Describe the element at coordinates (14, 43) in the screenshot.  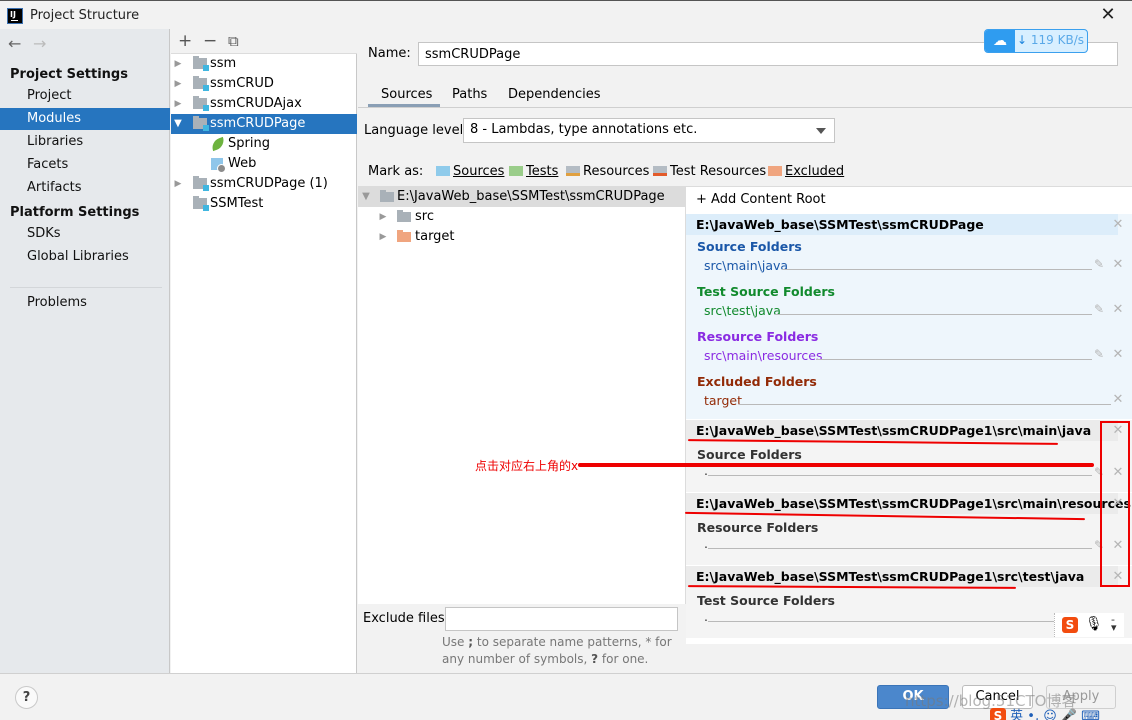
I see `back-arrow-icon: ←` at that location.